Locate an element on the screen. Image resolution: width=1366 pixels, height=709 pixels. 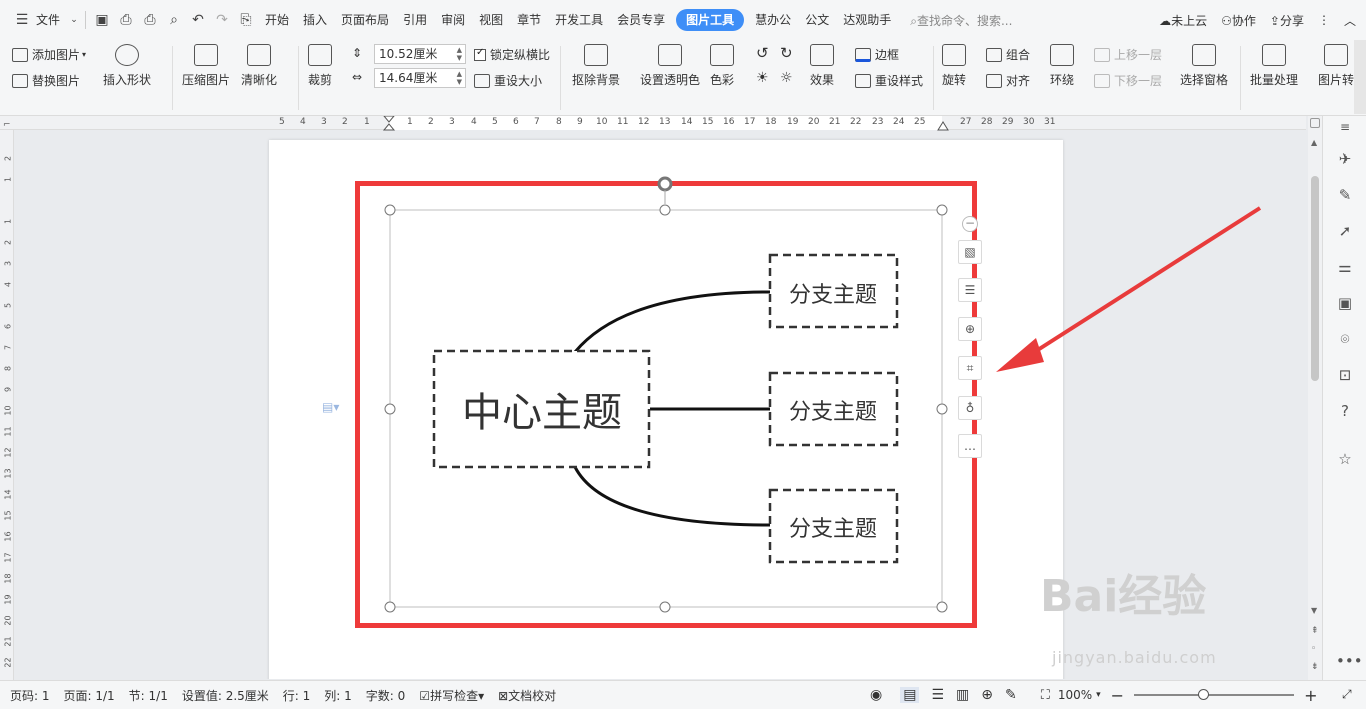
tab-review: 审阅 is located at coordinates (453, 20).